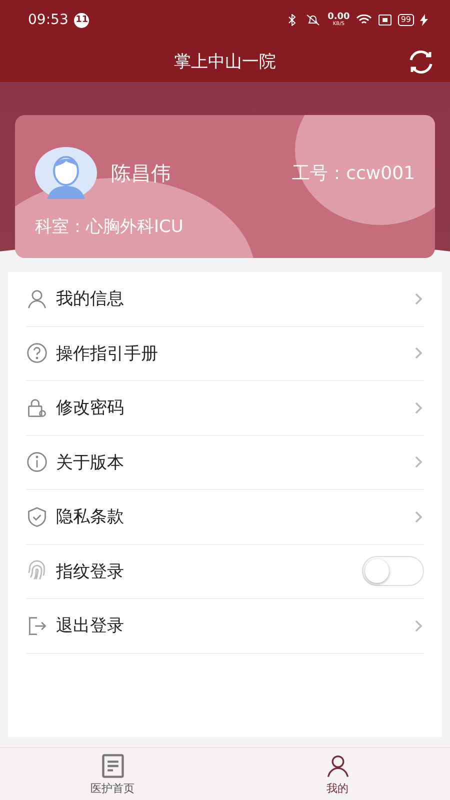 Image resolution: width=450 pixels, height=800 pixels. Describe the element at coordinates (109, 227) in the screenshot. I see `department: 科室：心胸外科ICU` at that location.